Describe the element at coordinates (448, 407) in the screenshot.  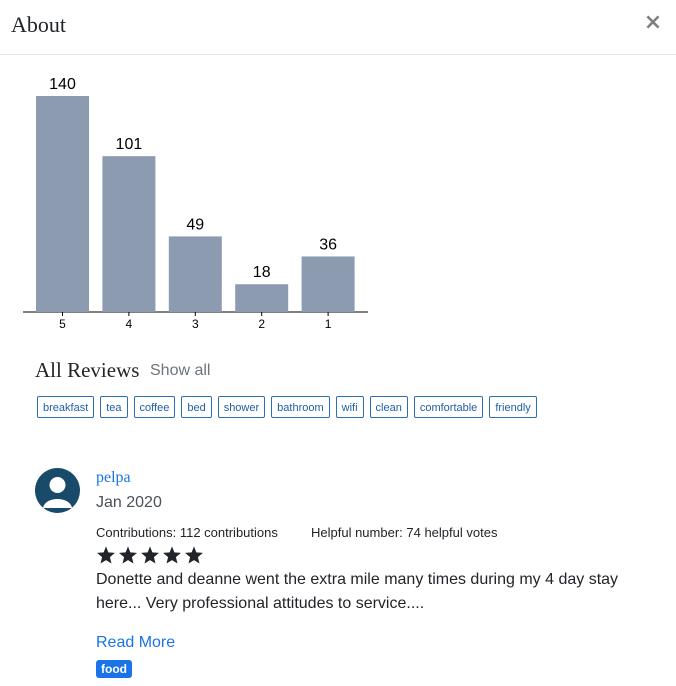
I see `tag-comfortable: comfortable` at that location.